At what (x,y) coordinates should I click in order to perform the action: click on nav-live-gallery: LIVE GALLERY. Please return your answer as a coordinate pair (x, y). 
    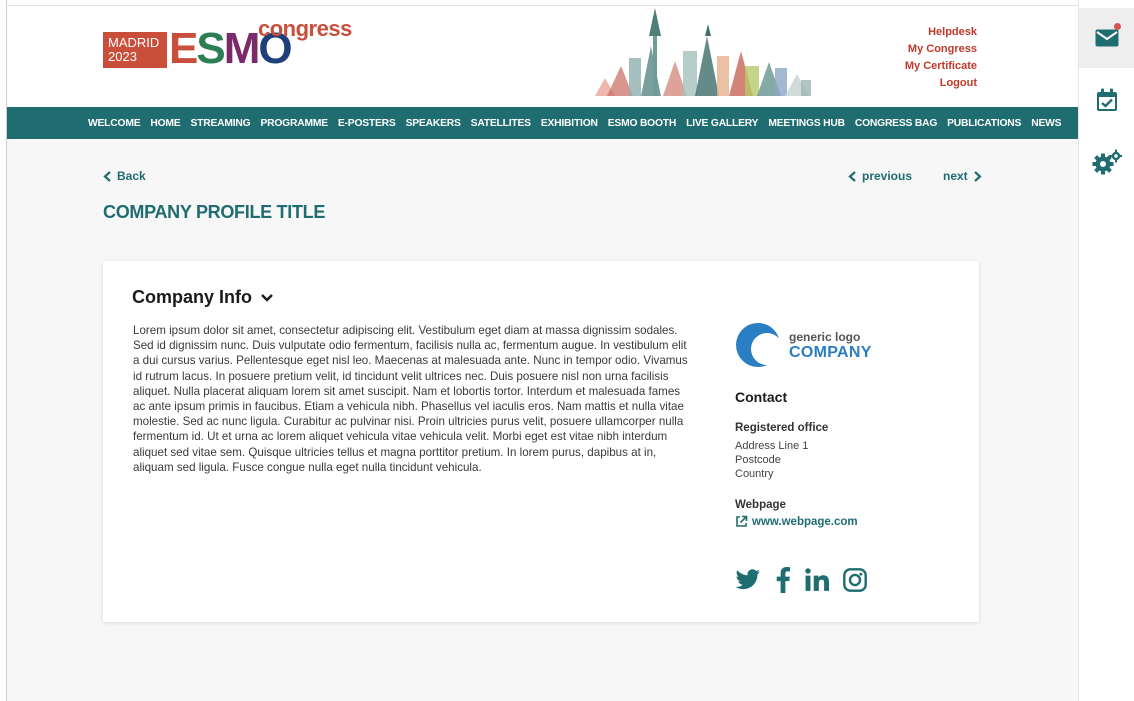
    Looking at the image, I should click on (727, 123).